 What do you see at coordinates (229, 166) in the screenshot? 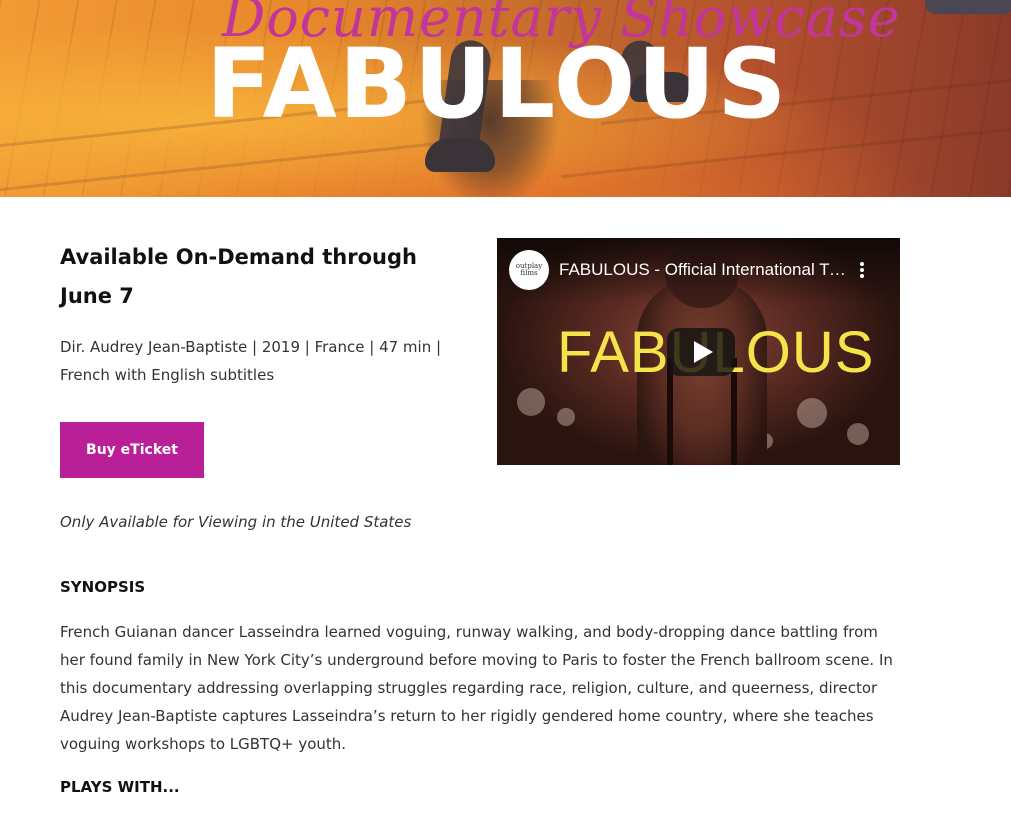
I see `floor-plank` at bounding box center [229, 166].